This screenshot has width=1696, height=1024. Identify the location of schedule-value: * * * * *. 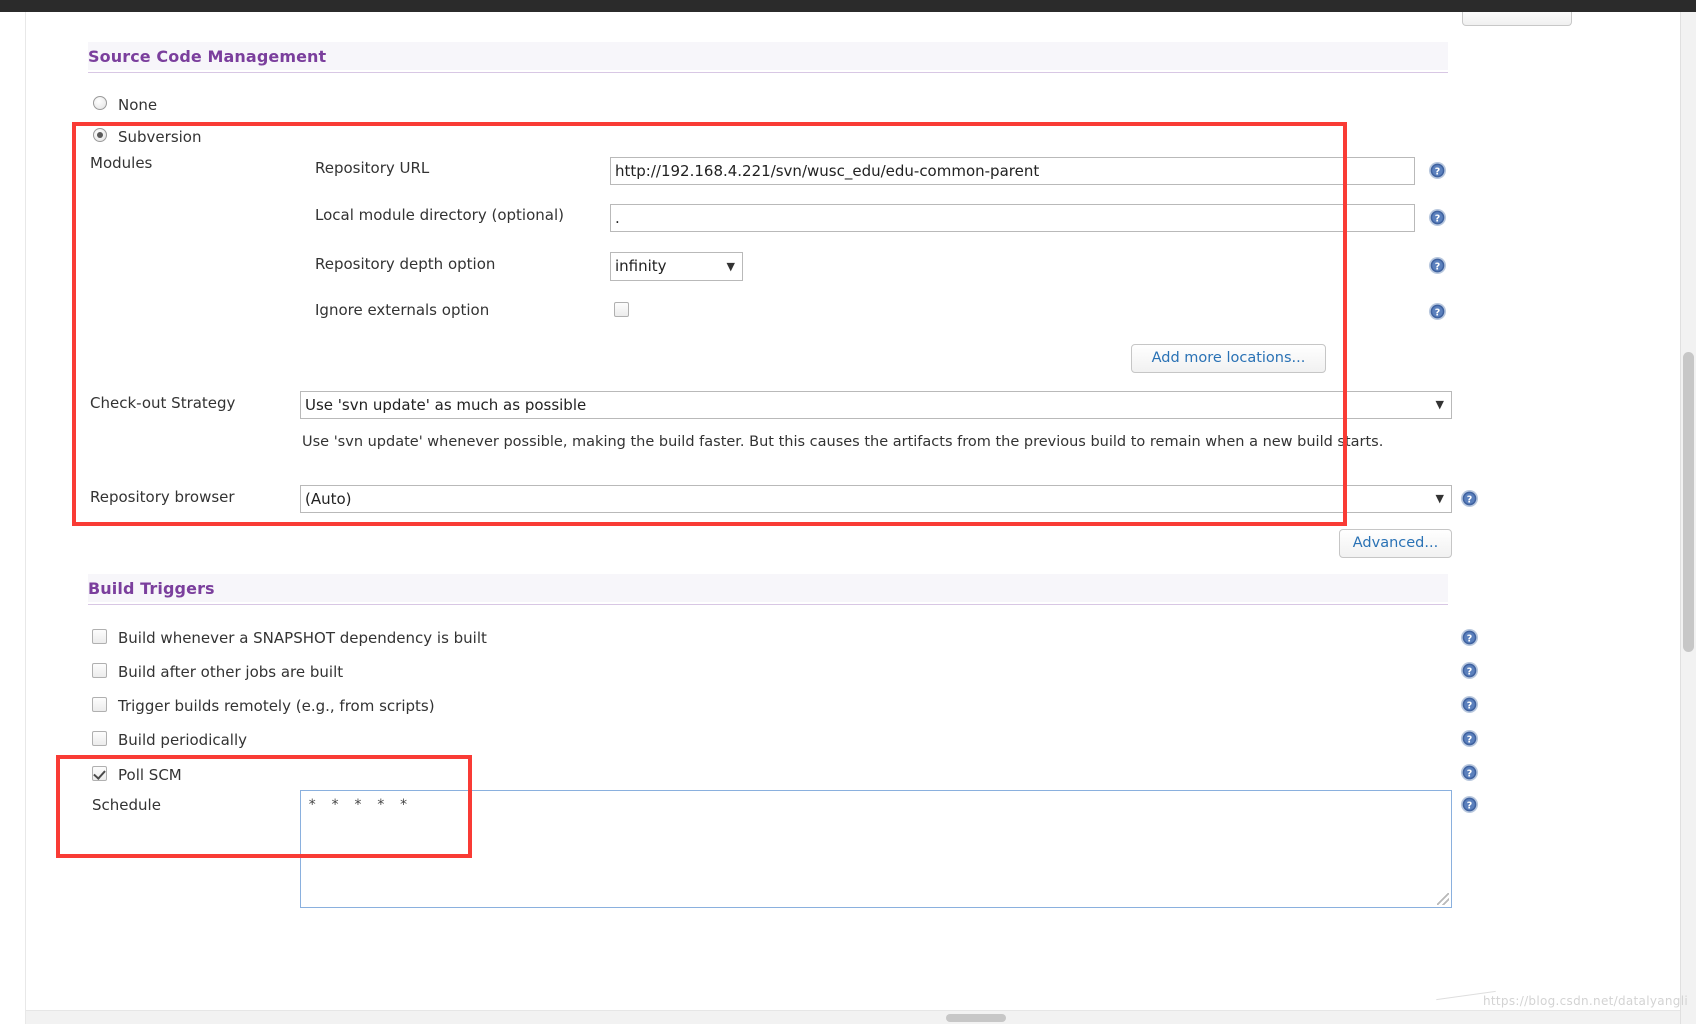
(359, 805).